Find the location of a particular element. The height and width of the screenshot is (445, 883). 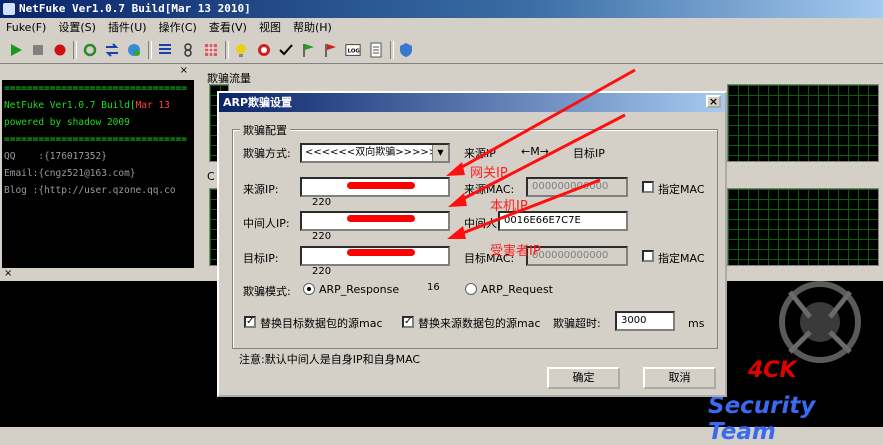

gateway-annotation: 网关IP is located at coordinates (489, 173).